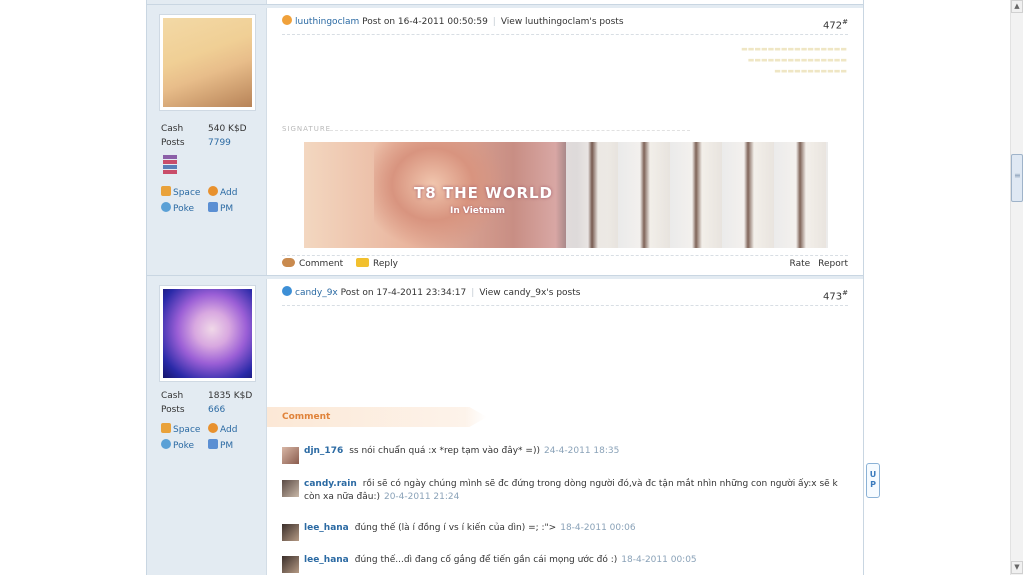 This screenshot has width=1023, height=575. I want to click on comment-time: 18-4-2011 00:05, so click(659, 560).